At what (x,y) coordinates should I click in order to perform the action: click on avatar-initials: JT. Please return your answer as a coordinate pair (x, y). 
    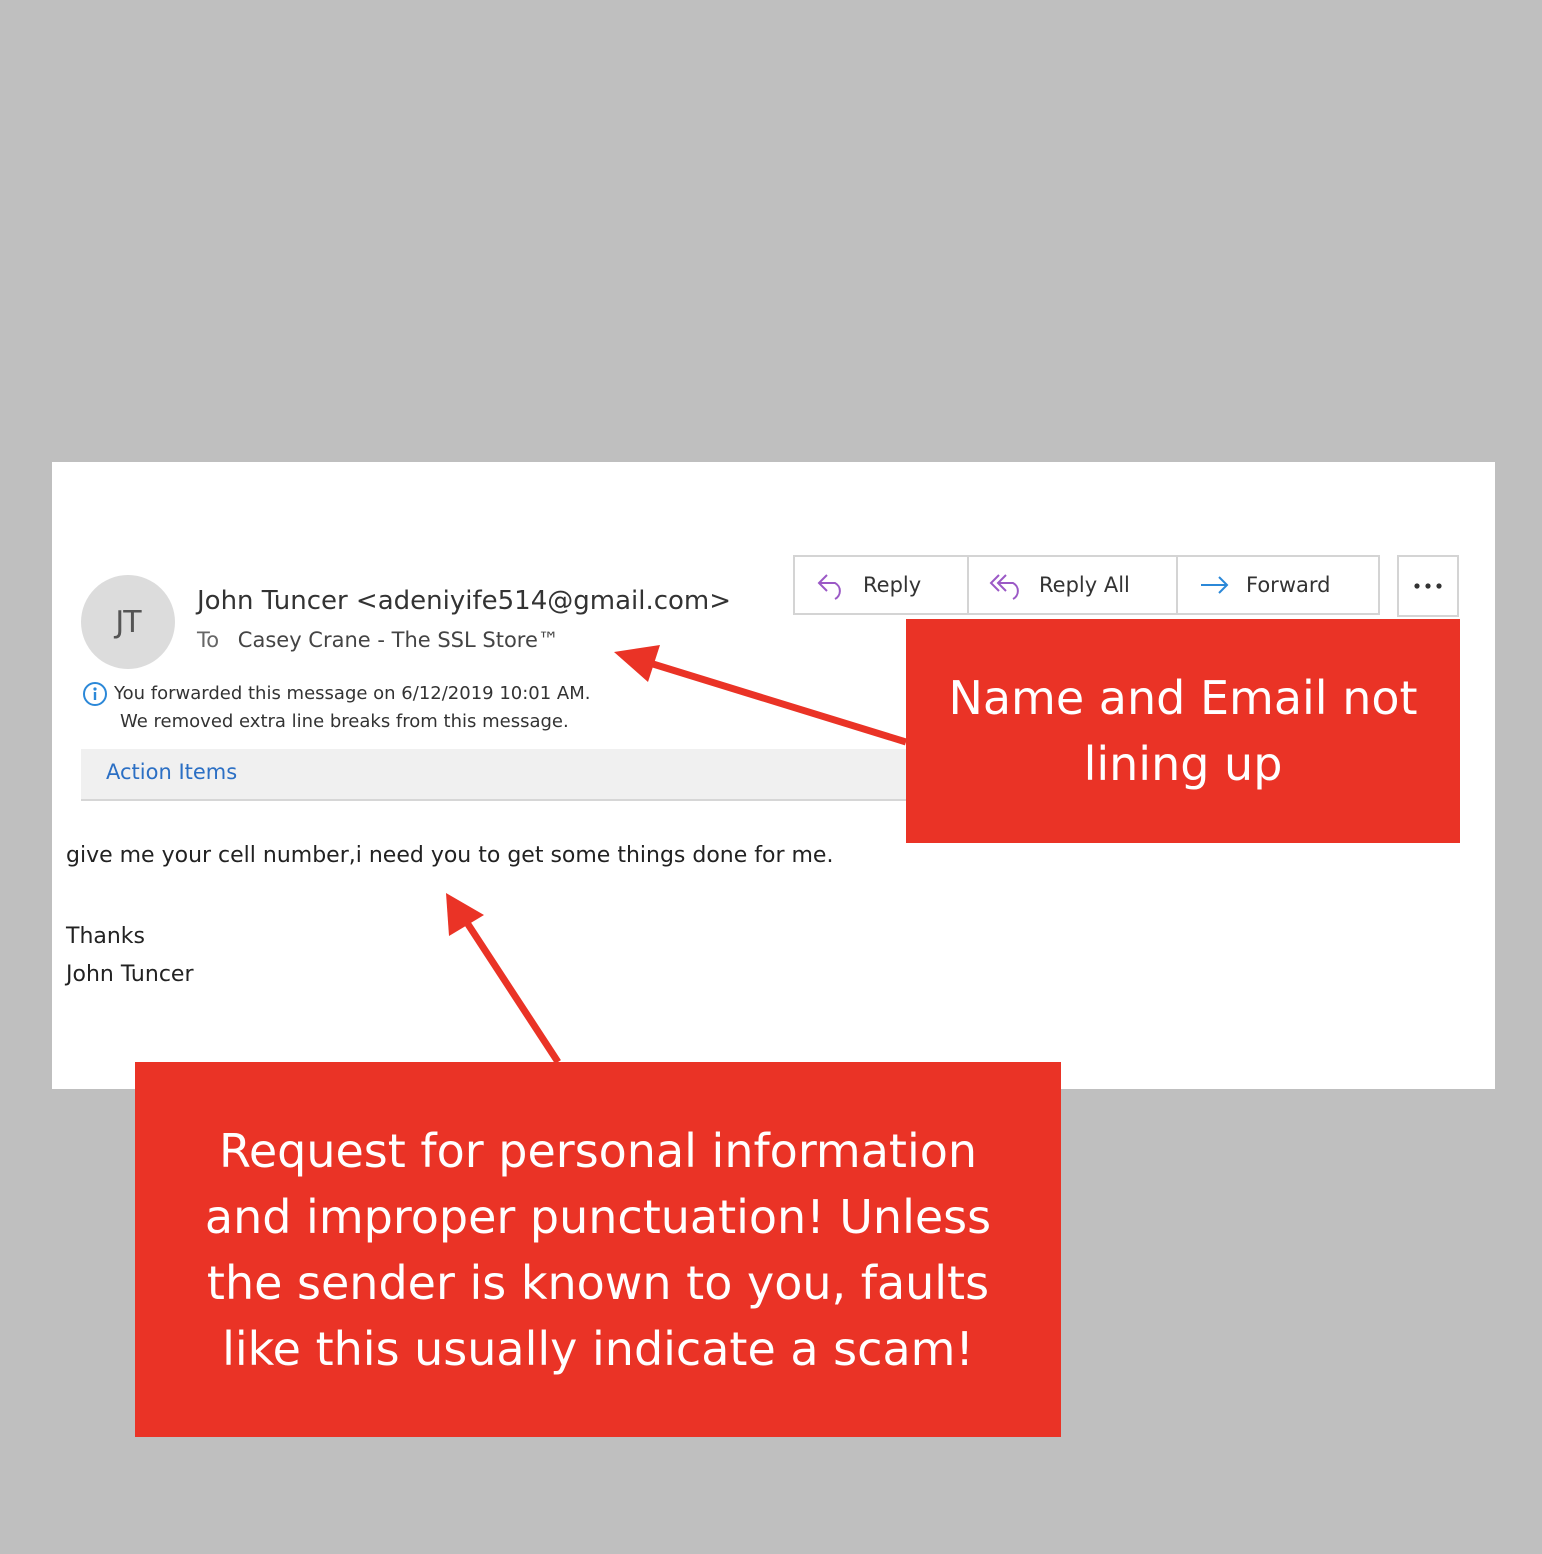
    Looking at the image, I should click on (128, 622).